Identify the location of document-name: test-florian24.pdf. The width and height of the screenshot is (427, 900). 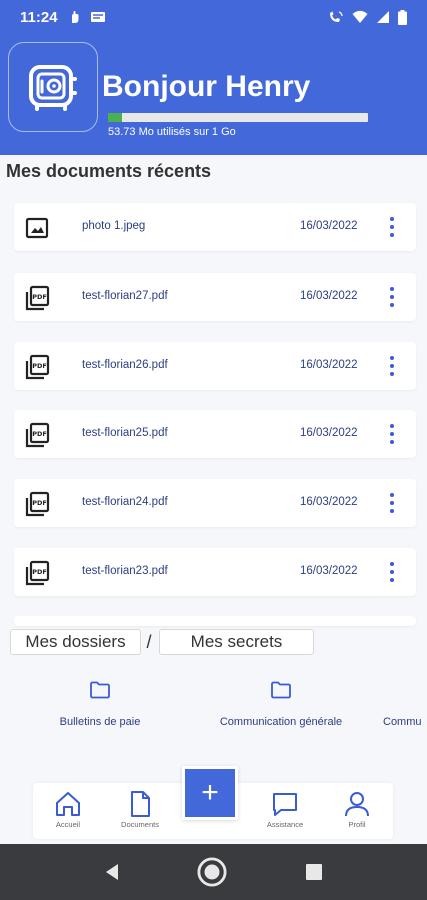
(125, 502).